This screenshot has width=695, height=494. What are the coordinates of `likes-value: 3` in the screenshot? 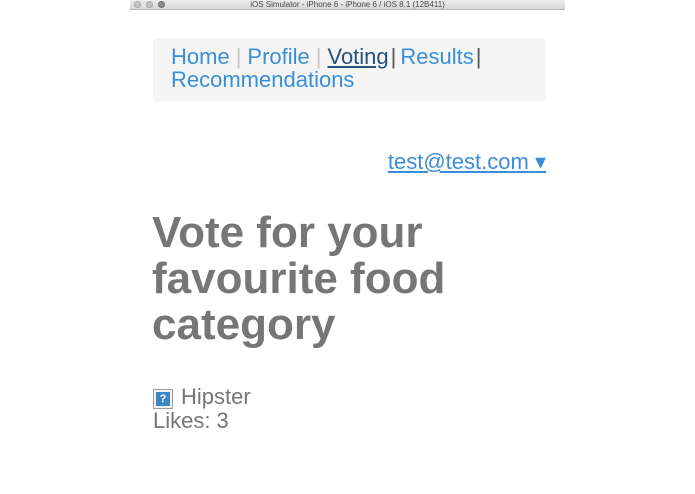 It's located at (222, 420).